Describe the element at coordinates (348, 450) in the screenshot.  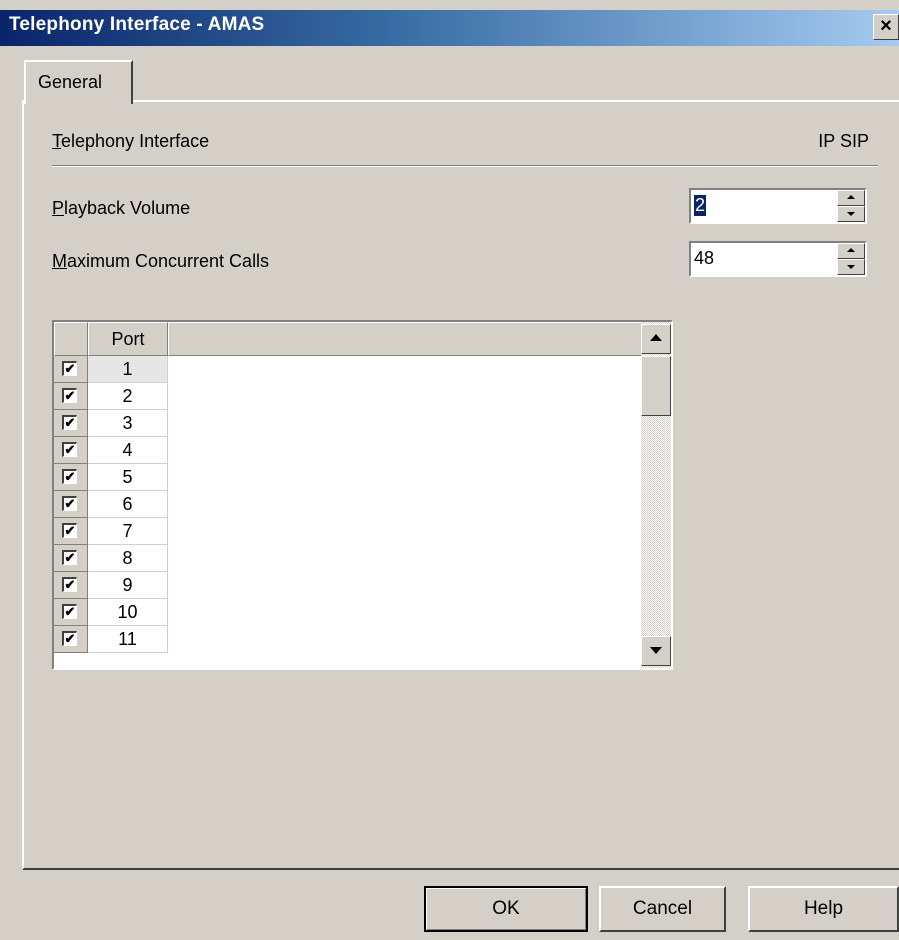
I see `table-row: ✔ 4` at that location.